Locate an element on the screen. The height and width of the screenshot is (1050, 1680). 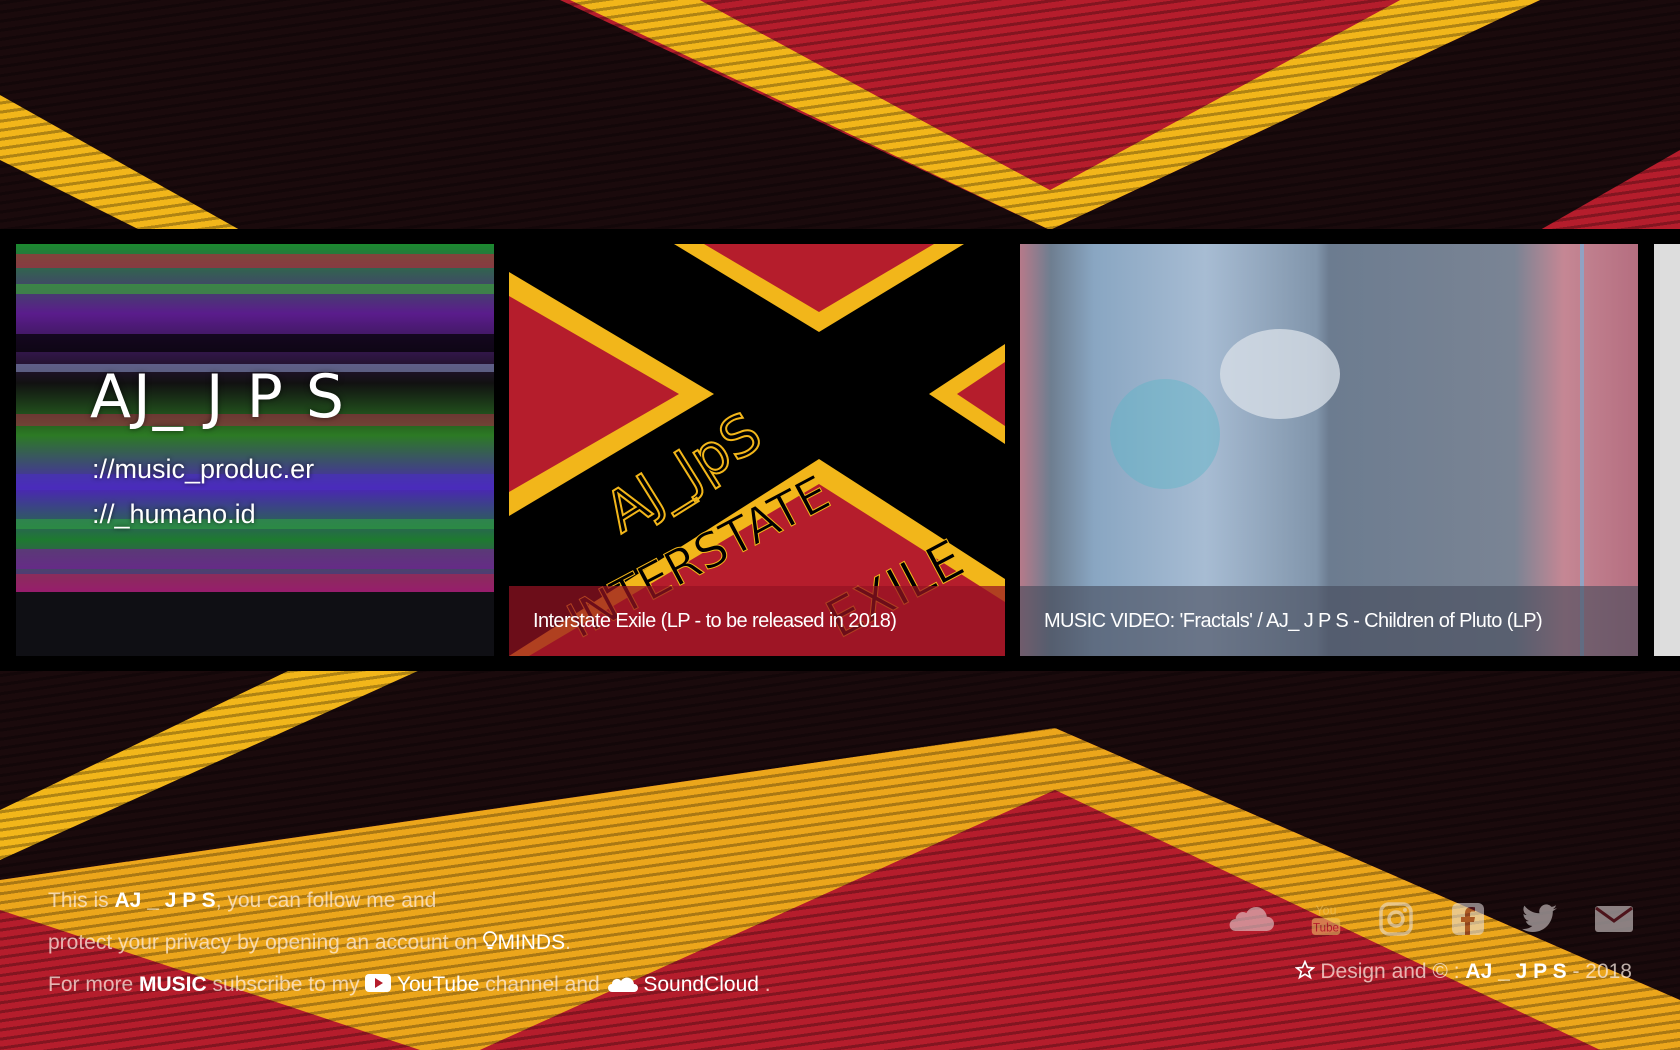
lightbulb-icon is located at coordinates (490, 940).